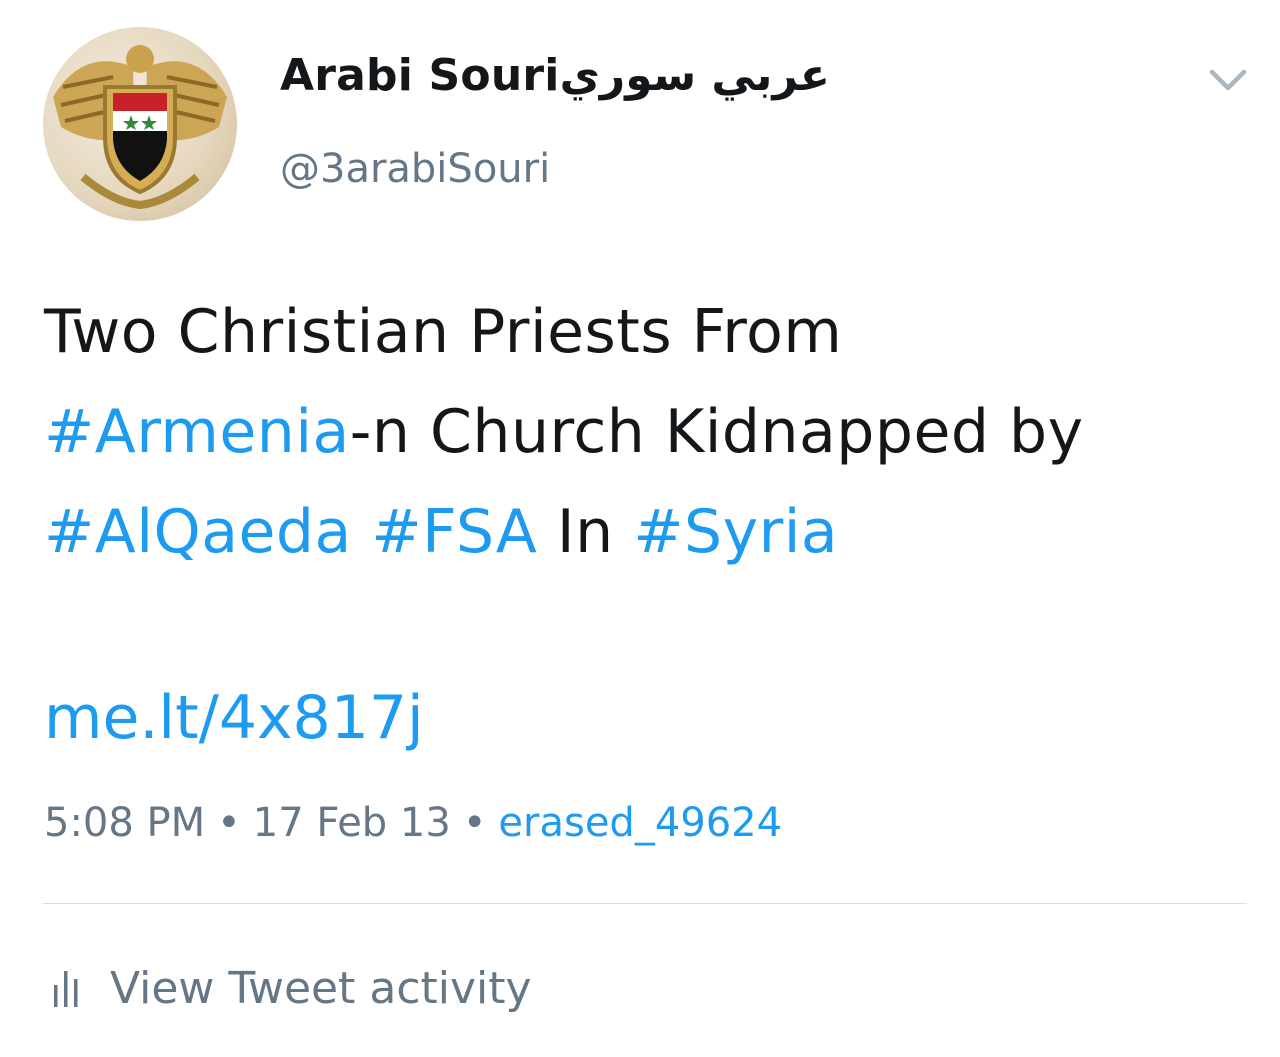 Image resolution: width=1280 pixels, height=1057 pixels. Describe the element at coordinates (321, 988) in the screenshot. I see `view-tweet-activity-label: View Tweet activity` at that location.